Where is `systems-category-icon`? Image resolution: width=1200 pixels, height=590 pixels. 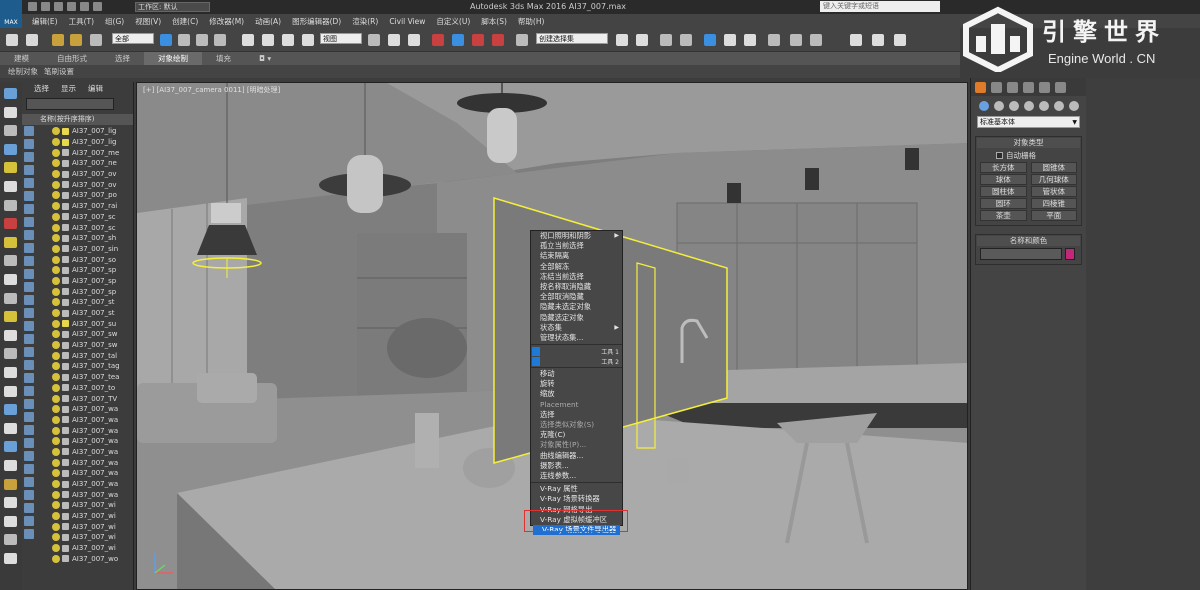
systems-category-icon is located at coordinates (1074, 106).